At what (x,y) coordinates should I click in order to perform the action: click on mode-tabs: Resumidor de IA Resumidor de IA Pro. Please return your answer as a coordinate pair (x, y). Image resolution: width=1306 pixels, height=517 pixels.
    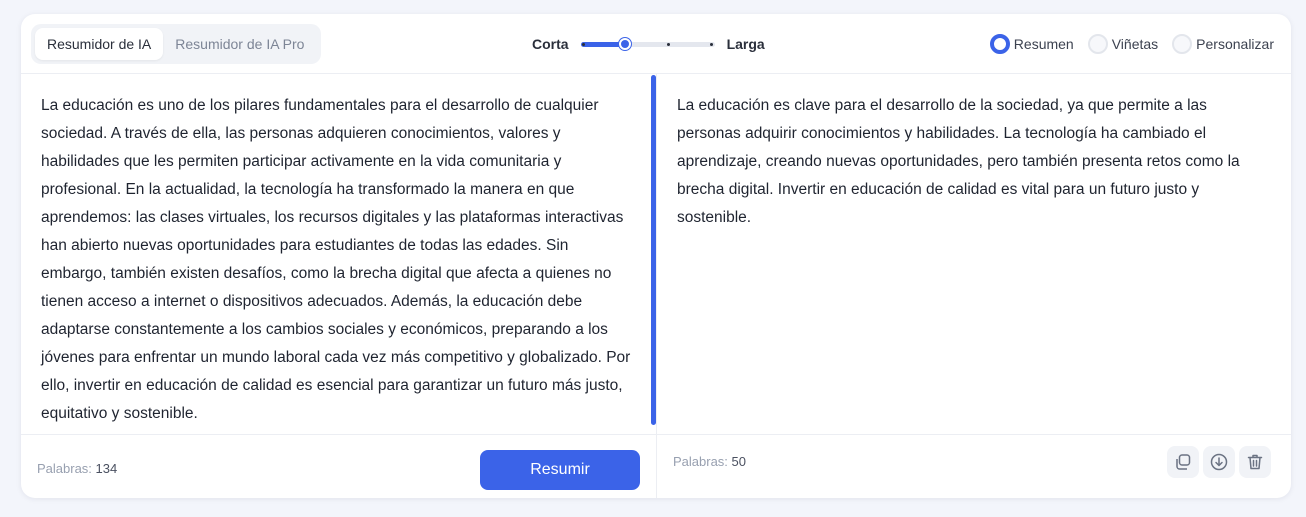
    Looking at the image, I should click on (176, 44).